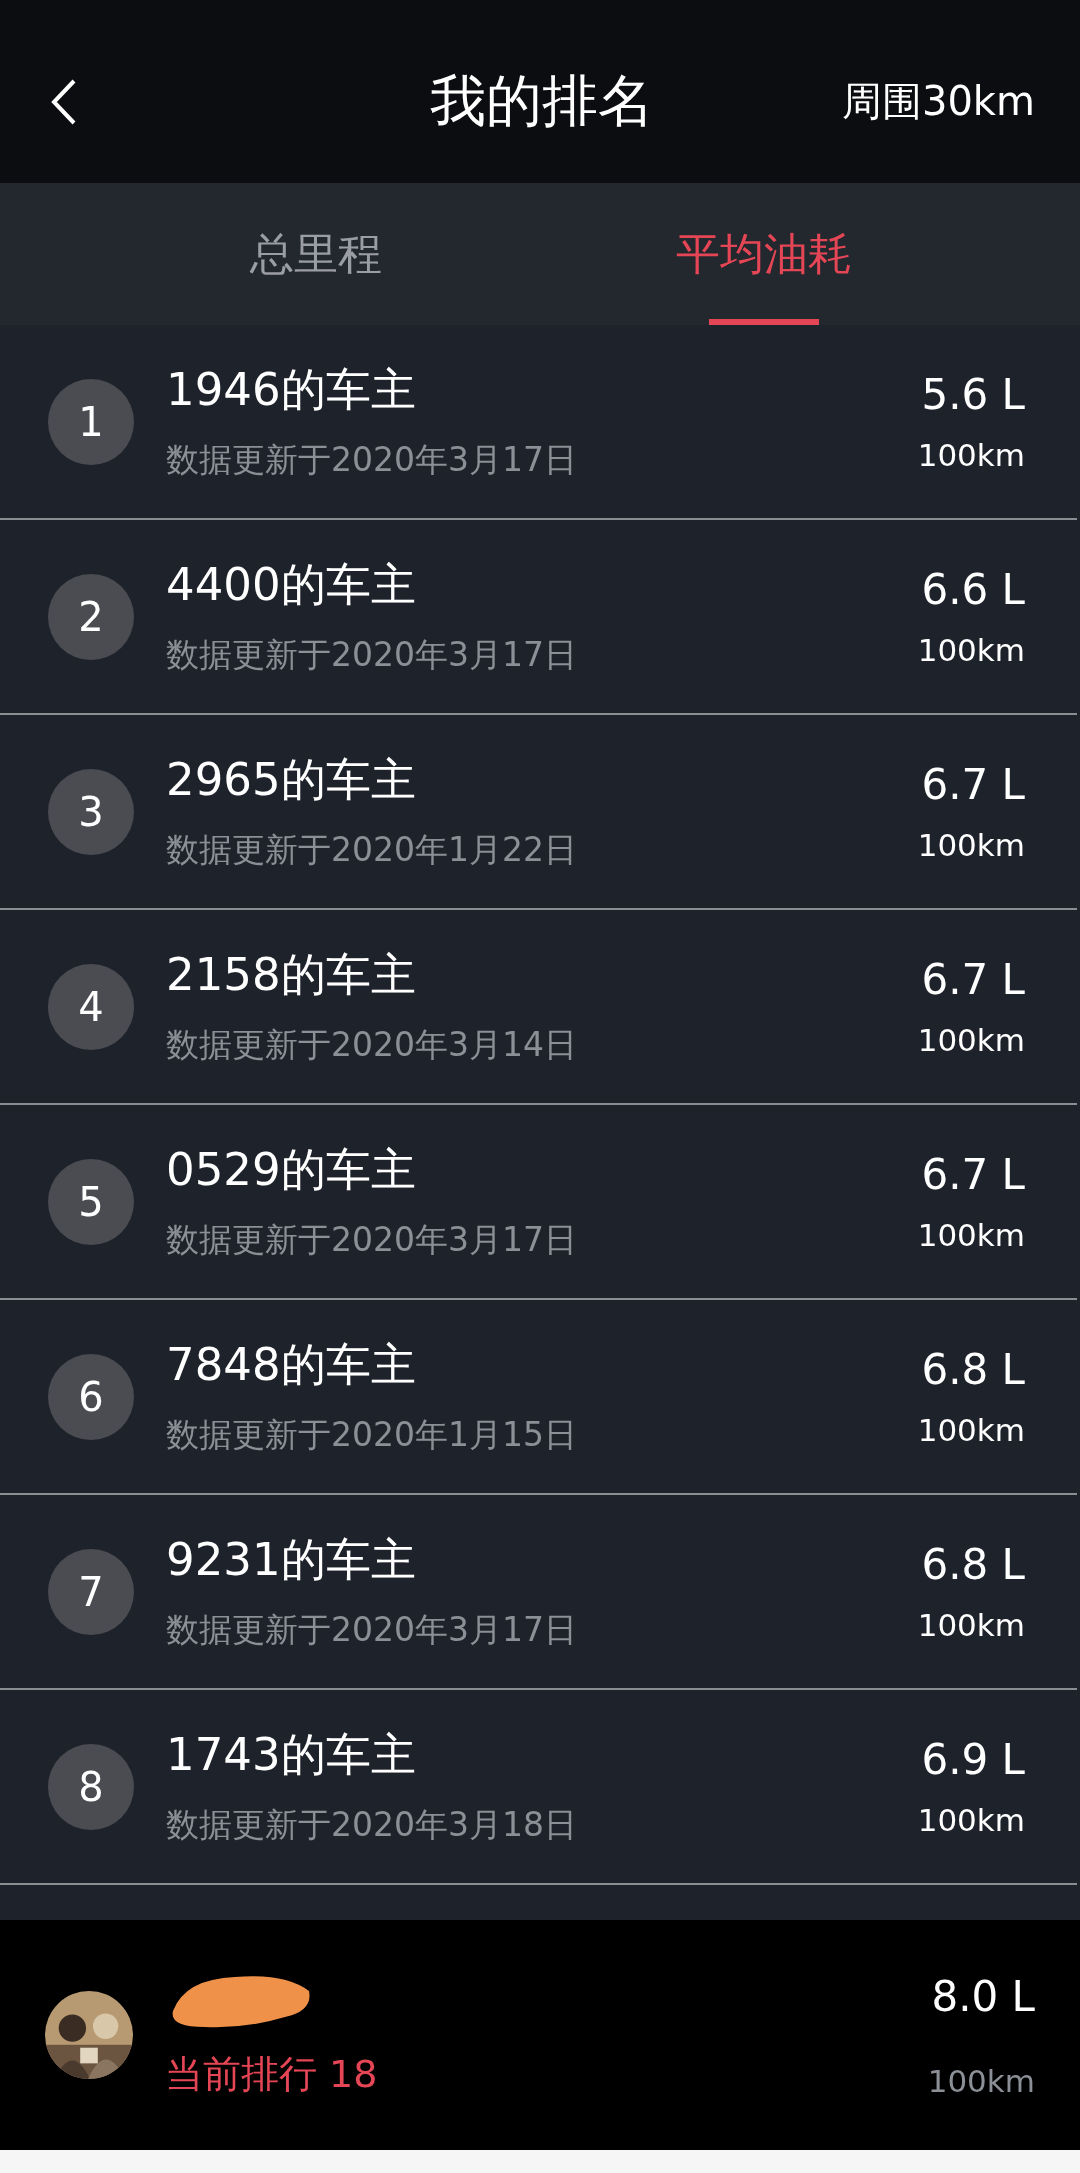 This screenshot has height=2173, width=1080. What do you see at coordinates (291, 975) in the screenshot?
I see `owner-name: 2158的车主` at bounding box center [291, 975].